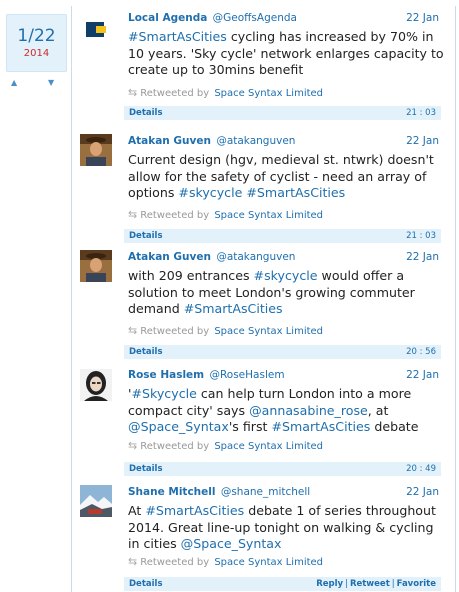 The width and height of the screenshot is (459, 592). Describe the element at coordinates (308, 410) in the screenshot. I see `mention-link: @annasabine_rose` at that location.